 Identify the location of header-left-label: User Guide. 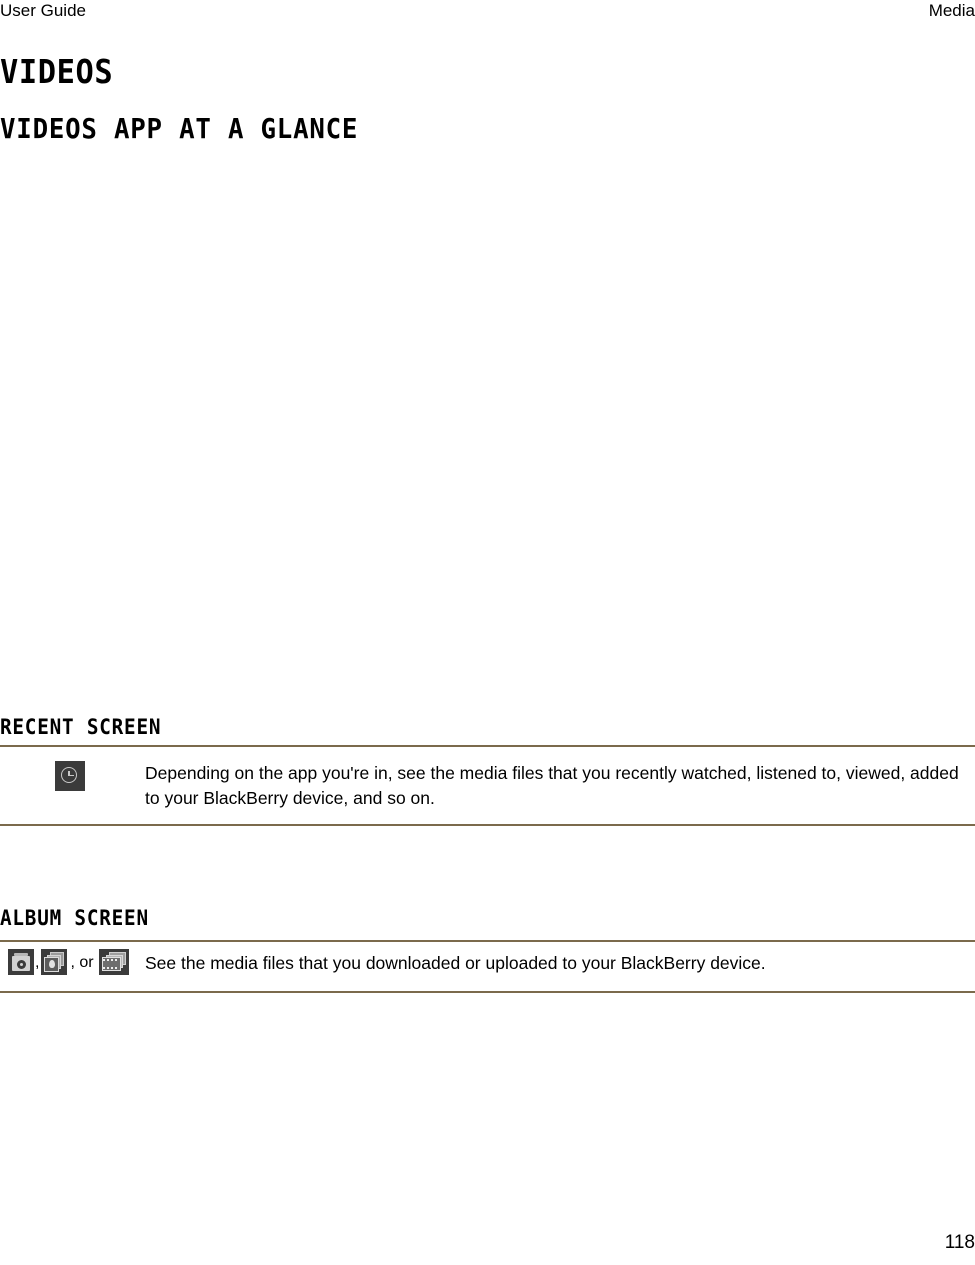
(43, 10).